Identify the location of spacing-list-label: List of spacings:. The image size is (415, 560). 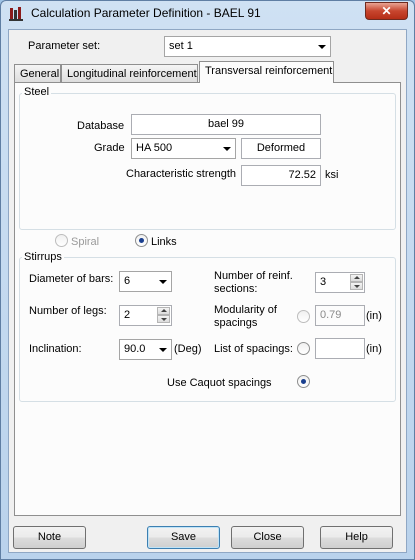
(253, 349).